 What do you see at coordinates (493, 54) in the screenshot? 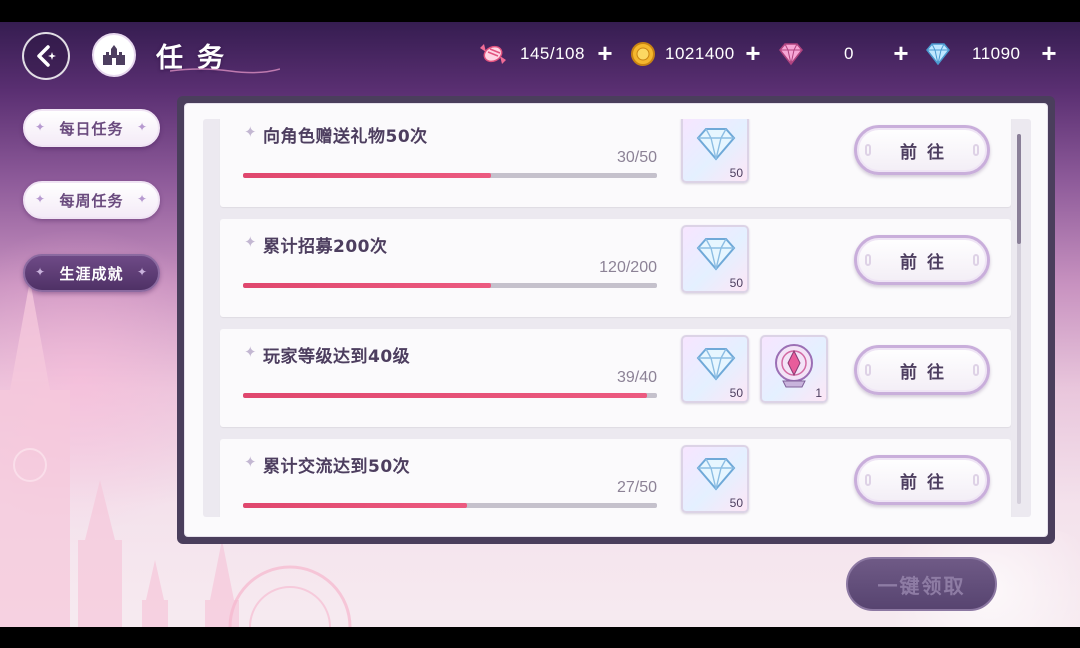
I see `candy-icon` at bounding box center [493, 54].